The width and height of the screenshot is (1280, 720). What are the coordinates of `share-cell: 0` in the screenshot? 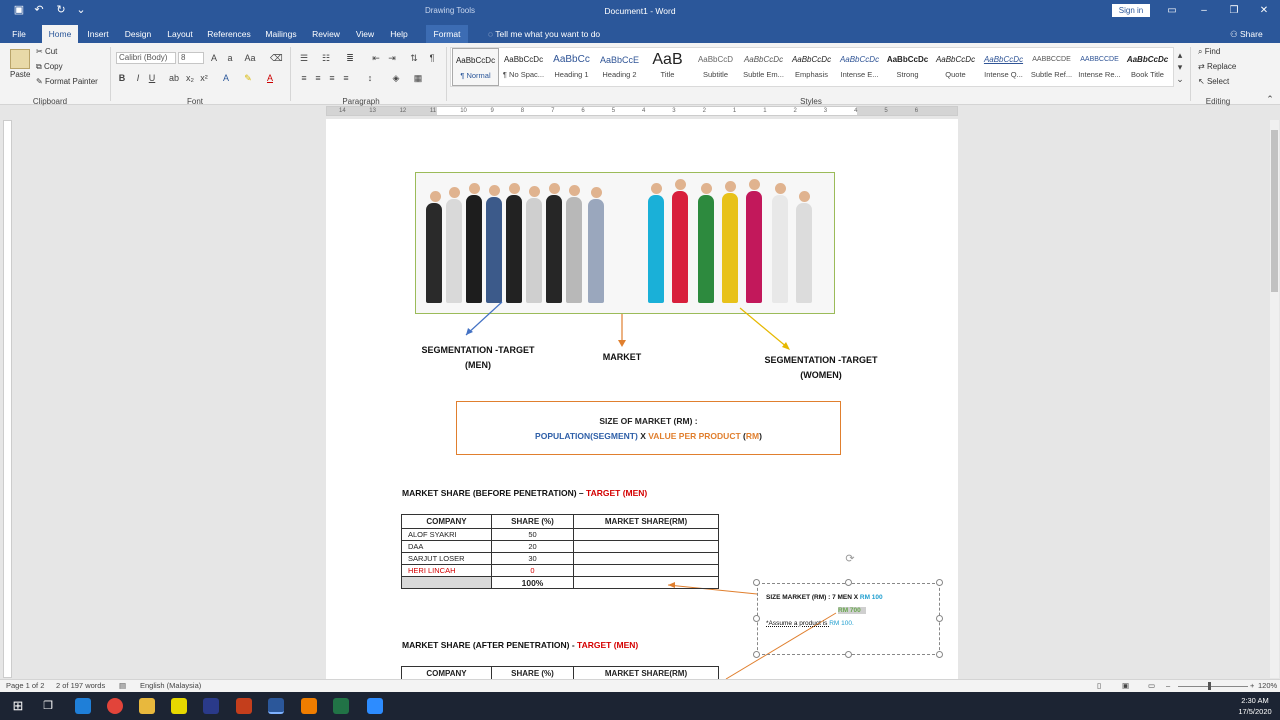 It's located at (532, 570).